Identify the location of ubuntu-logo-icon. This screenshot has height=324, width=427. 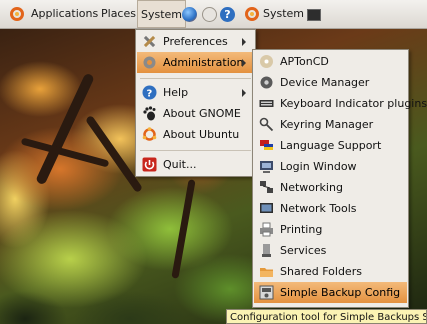
(17, 14).